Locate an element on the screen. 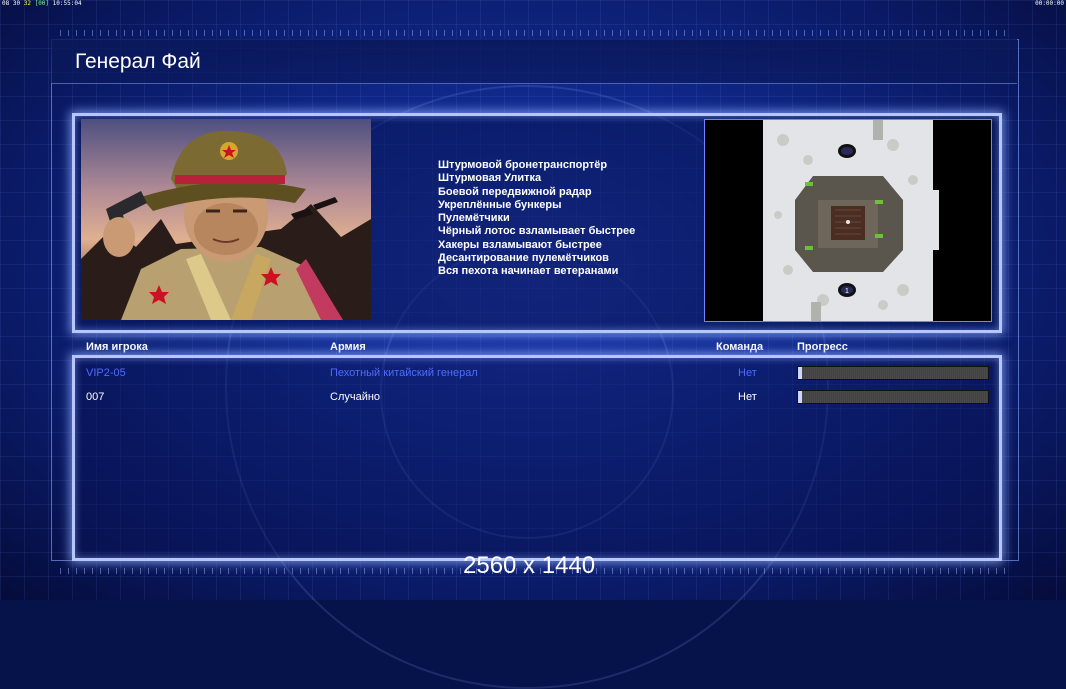 This screenshot has height=689, width=1066. feature-item: Вся пехота начинает ветеранами is located at coordinates (528, 271).